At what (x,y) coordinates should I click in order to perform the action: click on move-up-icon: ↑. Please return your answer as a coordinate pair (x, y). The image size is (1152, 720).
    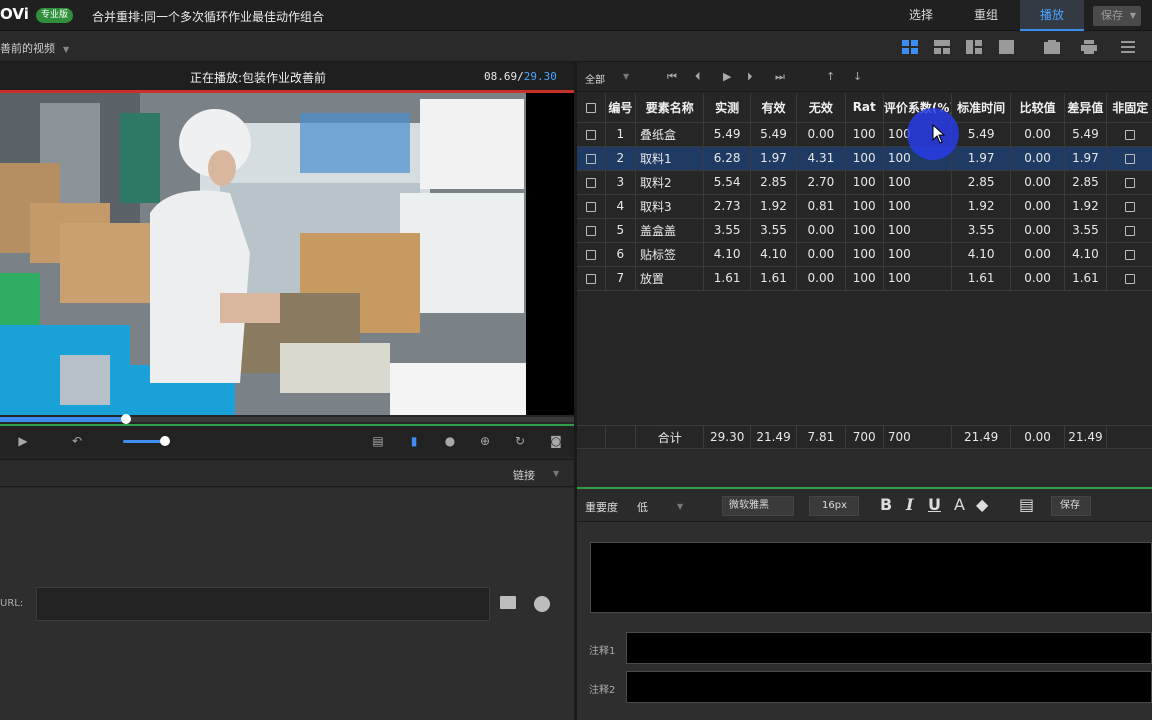
    Looking at the image, I should click on (830, 76).